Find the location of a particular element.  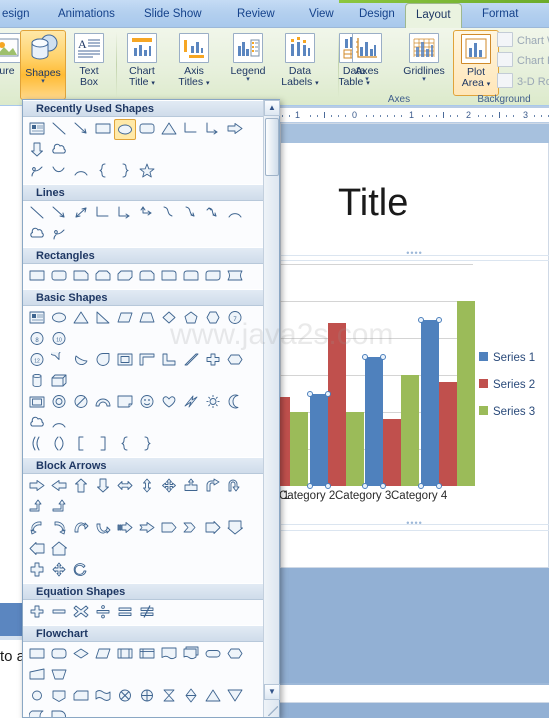

shape-curved-down-arrow is located at coordinates (103, 528).